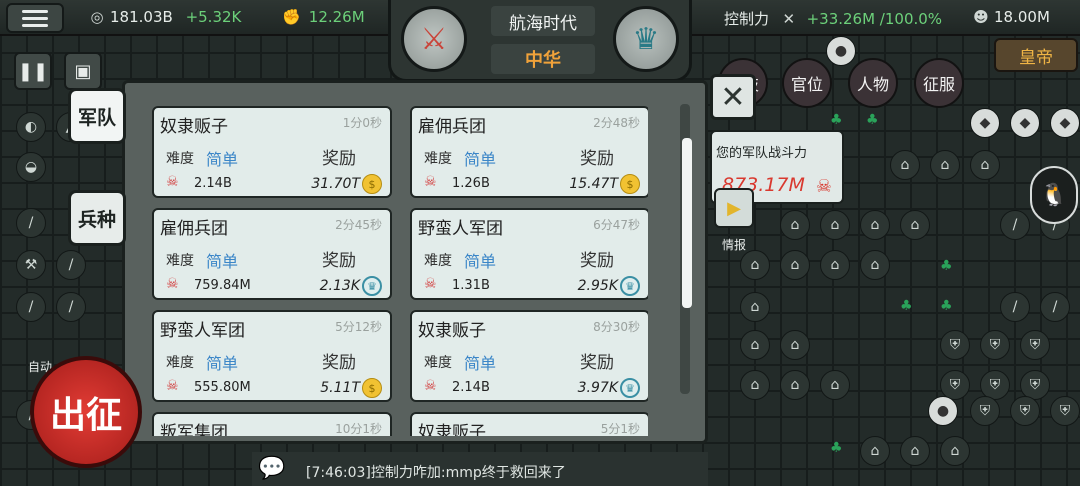 This screenshot has height=486, width=1080. Describe the element at coordinates (436, 473) in the screenshot. I see `chat-message: [7:46:03]控制力咋加:mmp终于救回来了` at that location.